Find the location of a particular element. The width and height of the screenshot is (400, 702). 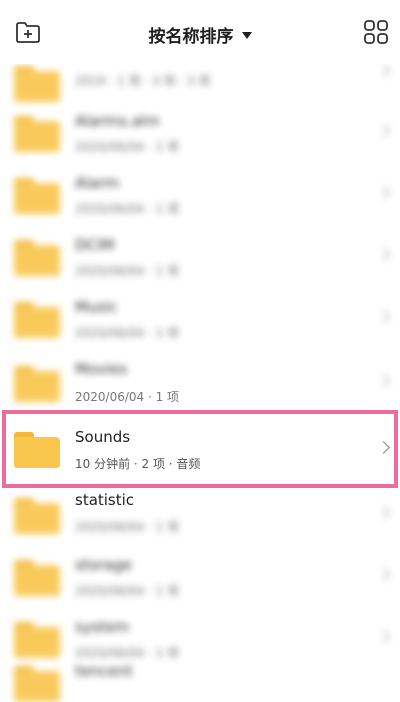

folder-meta: 2019 · 1 项 · 3 项 · 3 项 is located at coordinates (143, 81).